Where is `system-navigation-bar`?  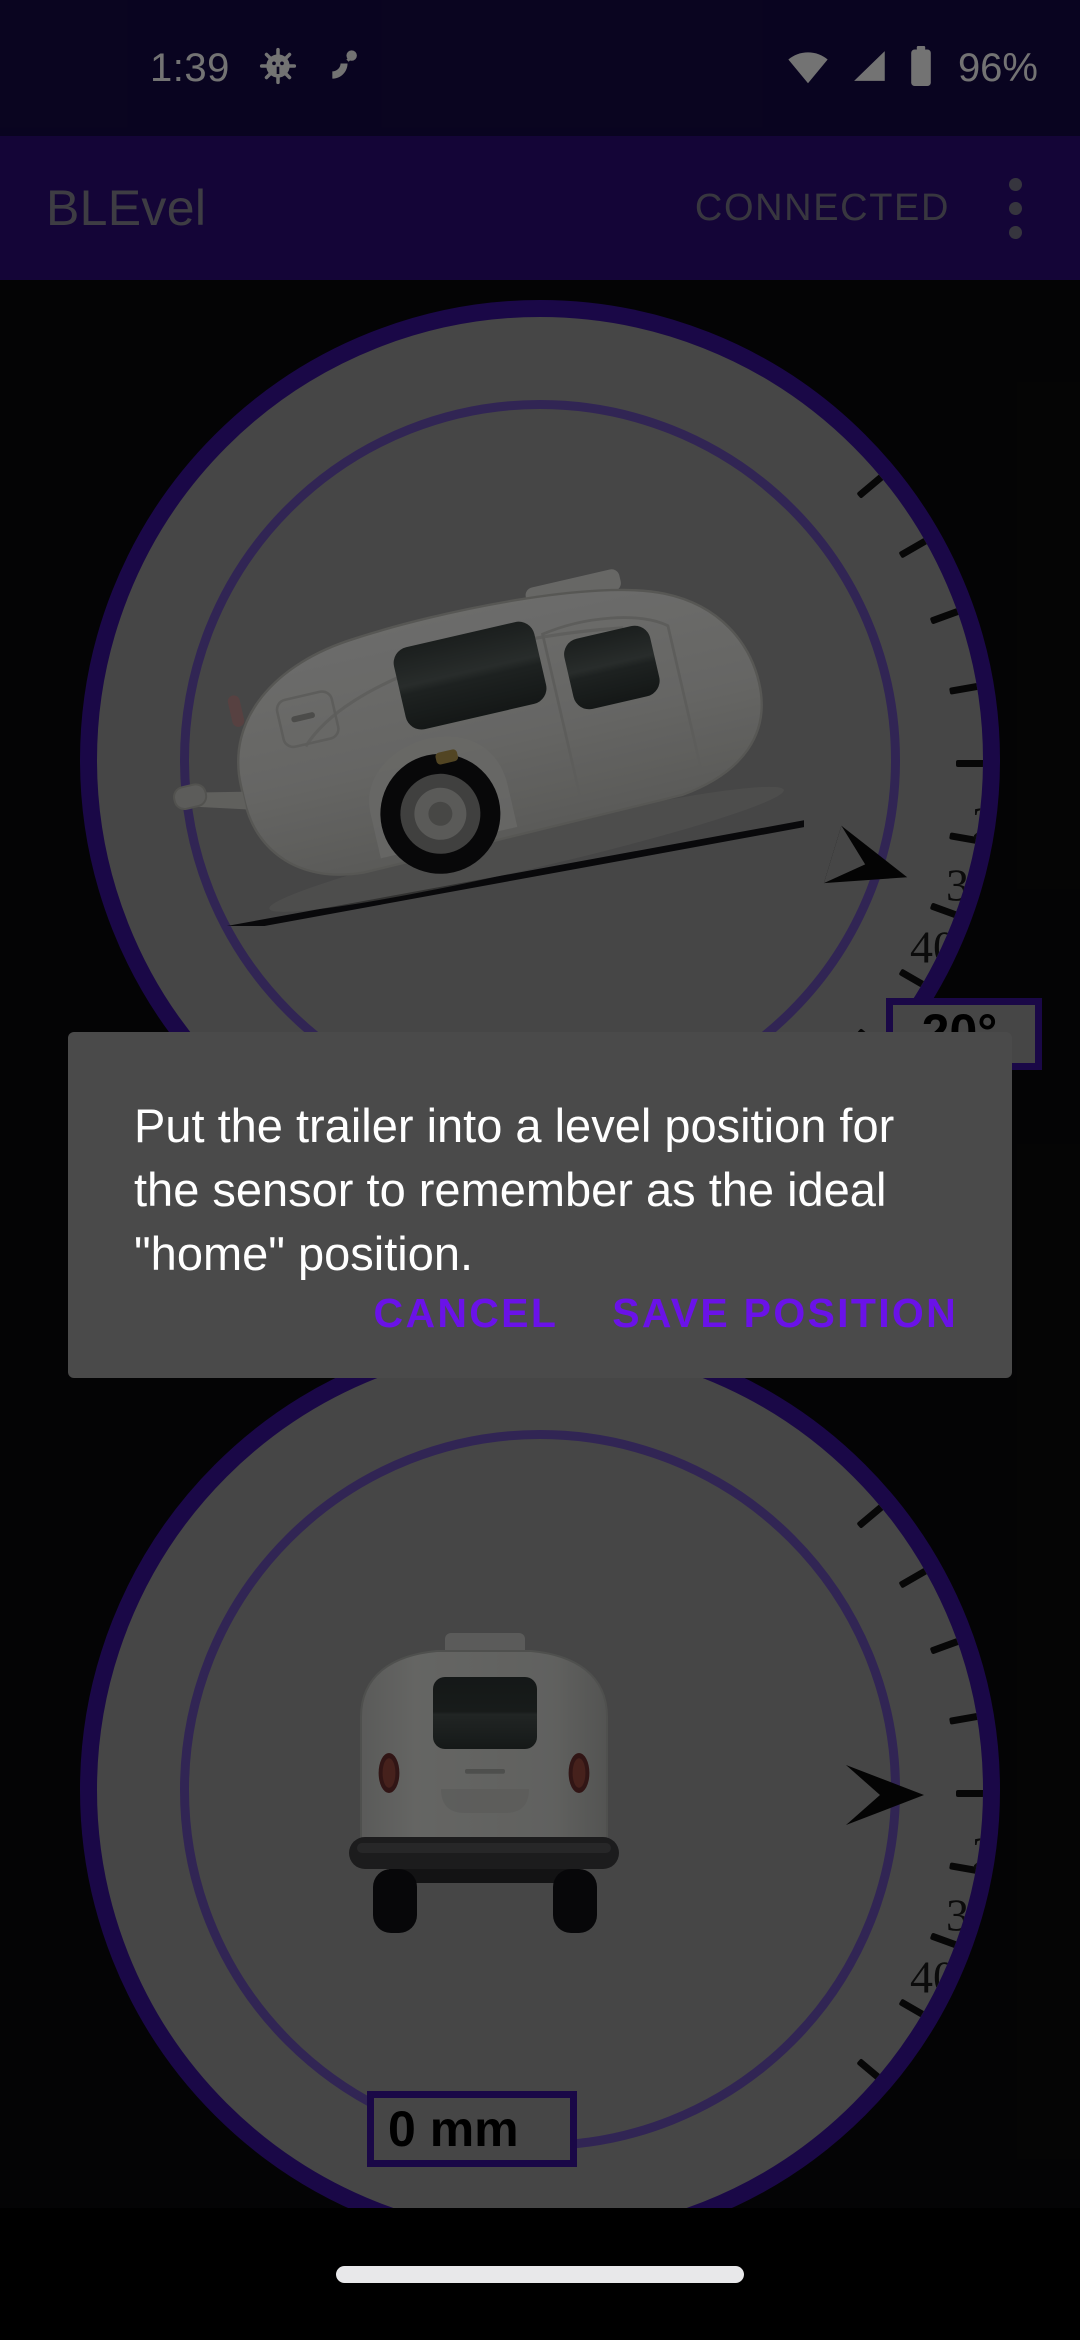
system-navigation-bar is located at coordinates (540, 2274).